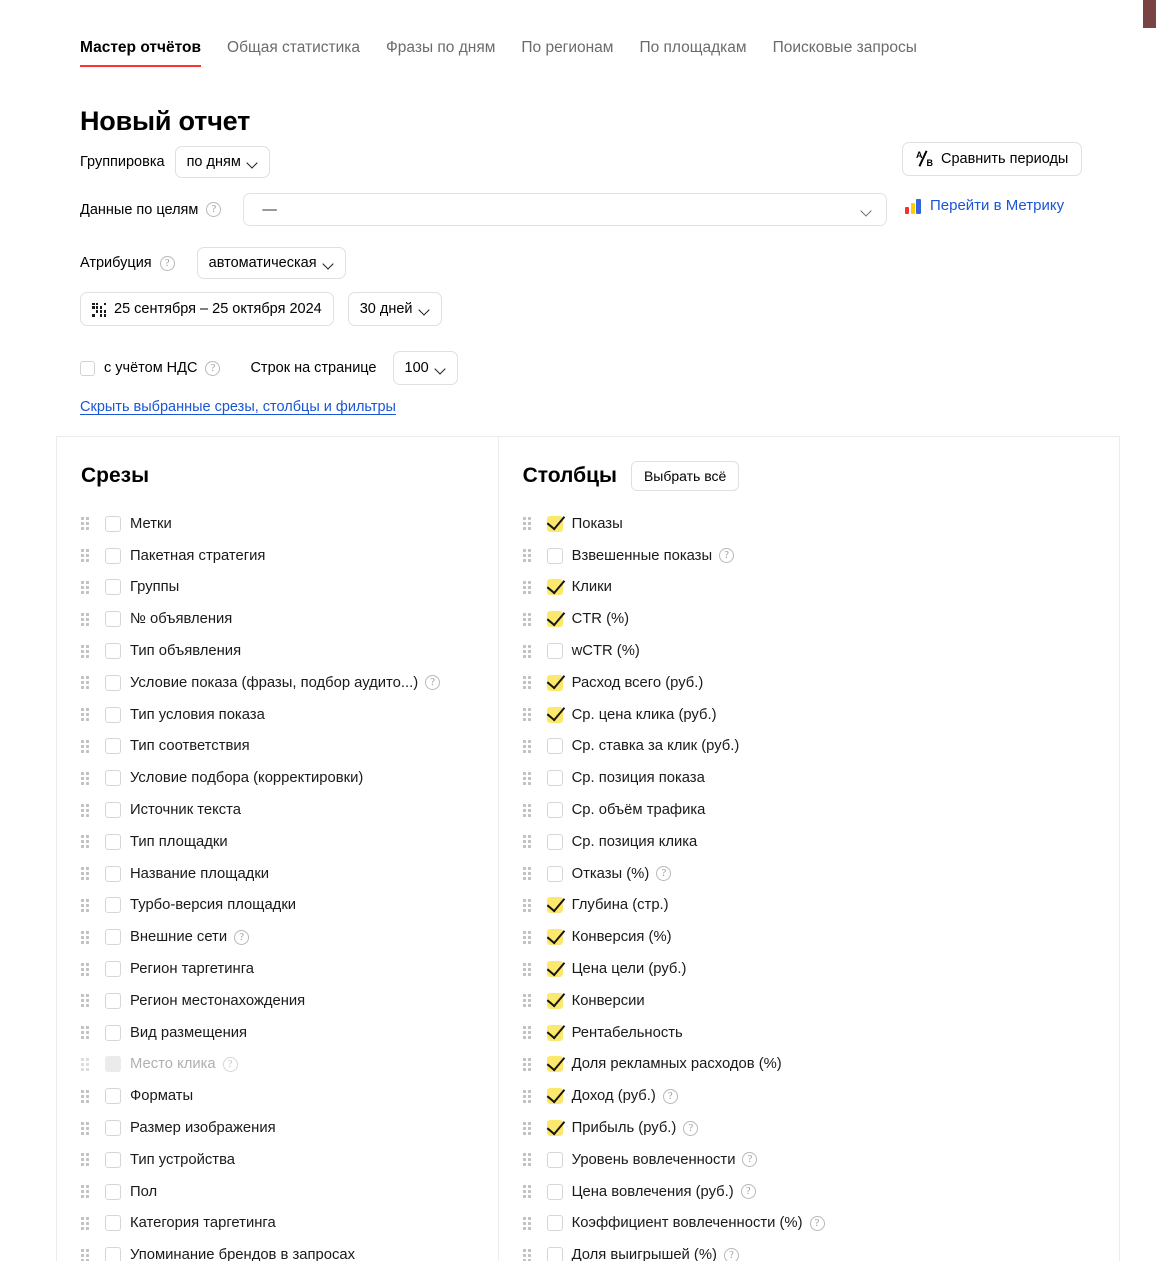  I want to click on list-item: Тип условия показа, so click(289, 715).